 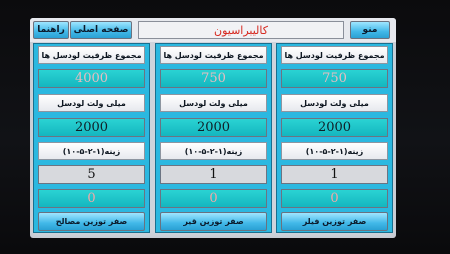 I want to click on zero-materials-button: صفر توزین مصالح, so click(x=91, y=221).